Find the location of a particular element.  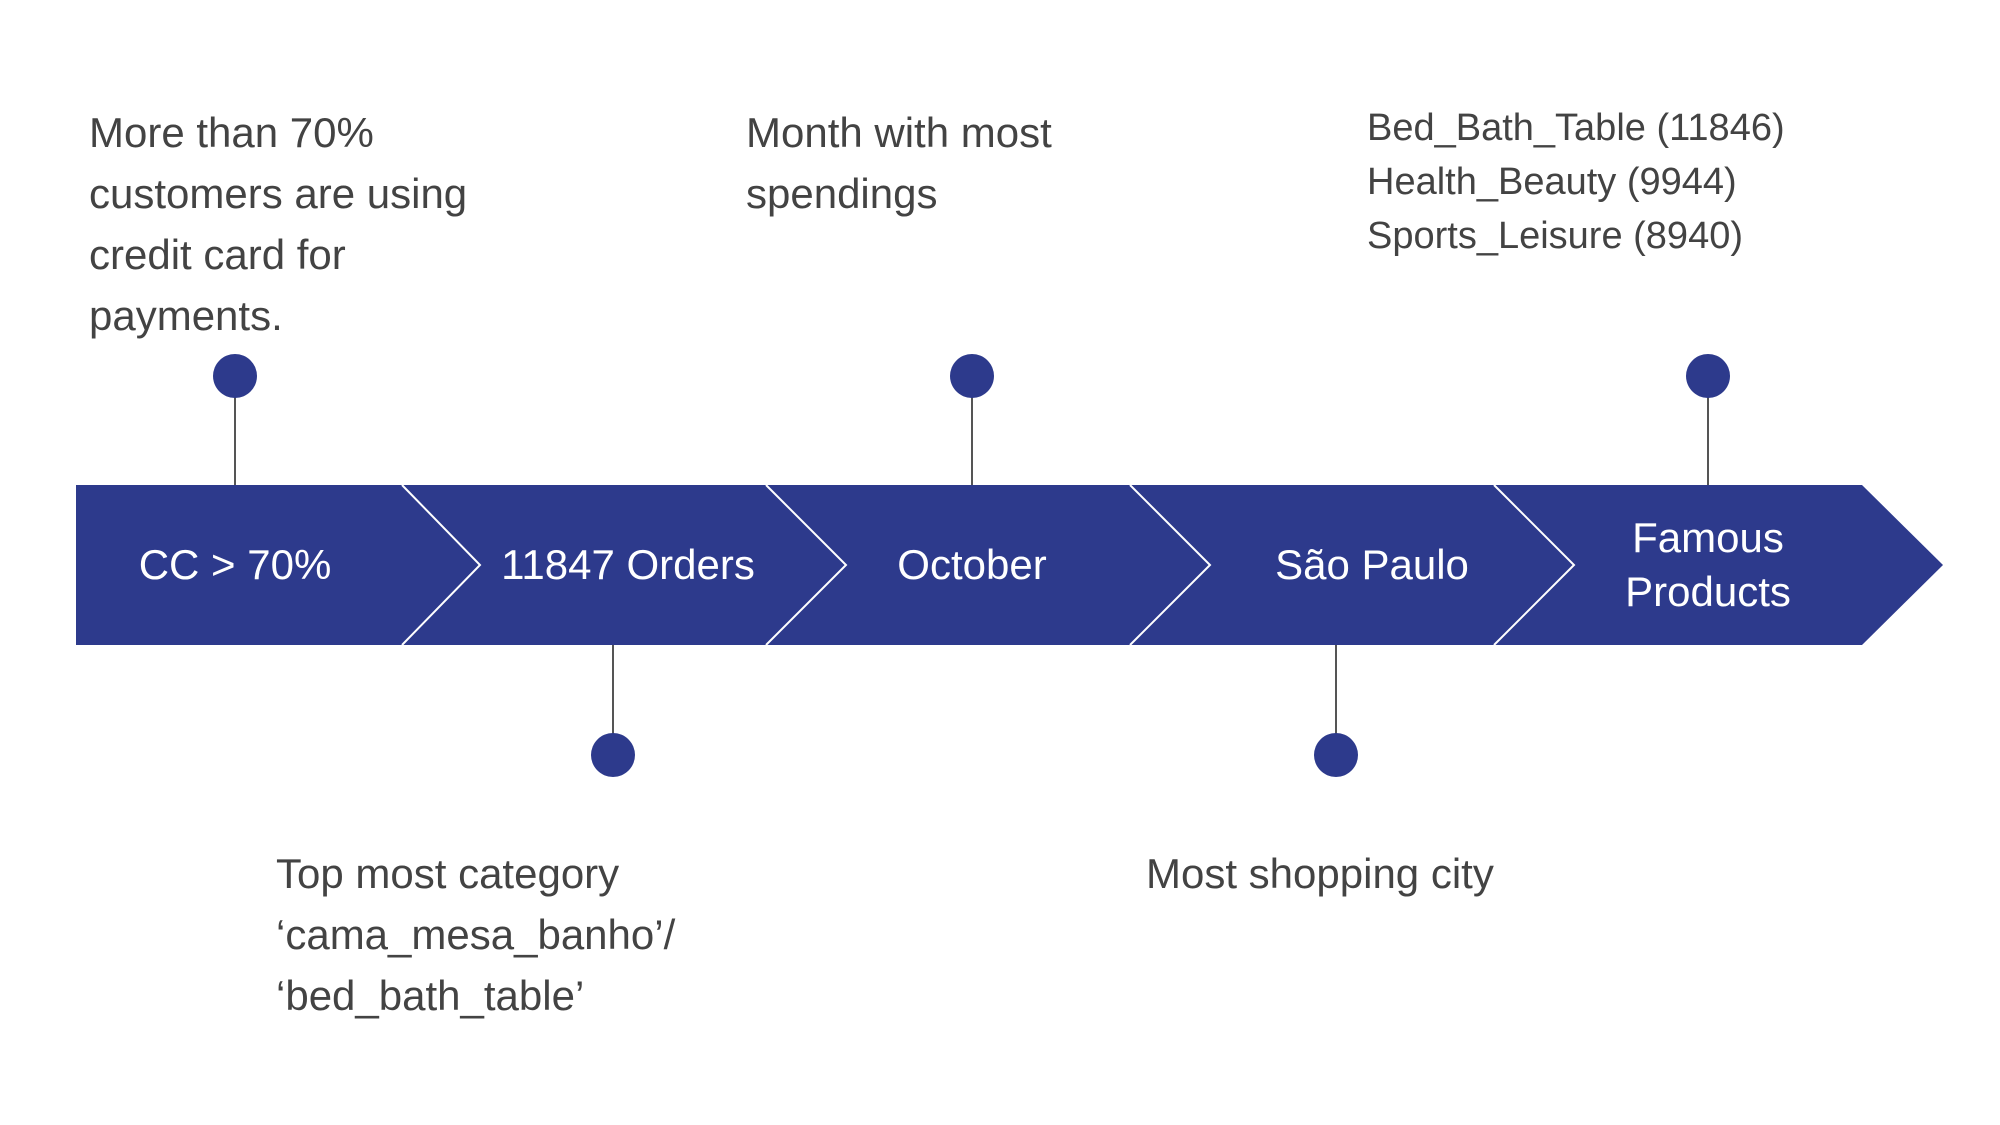

annotation-month-spendings: Month with most spendings is located at coordinates (899, 163).